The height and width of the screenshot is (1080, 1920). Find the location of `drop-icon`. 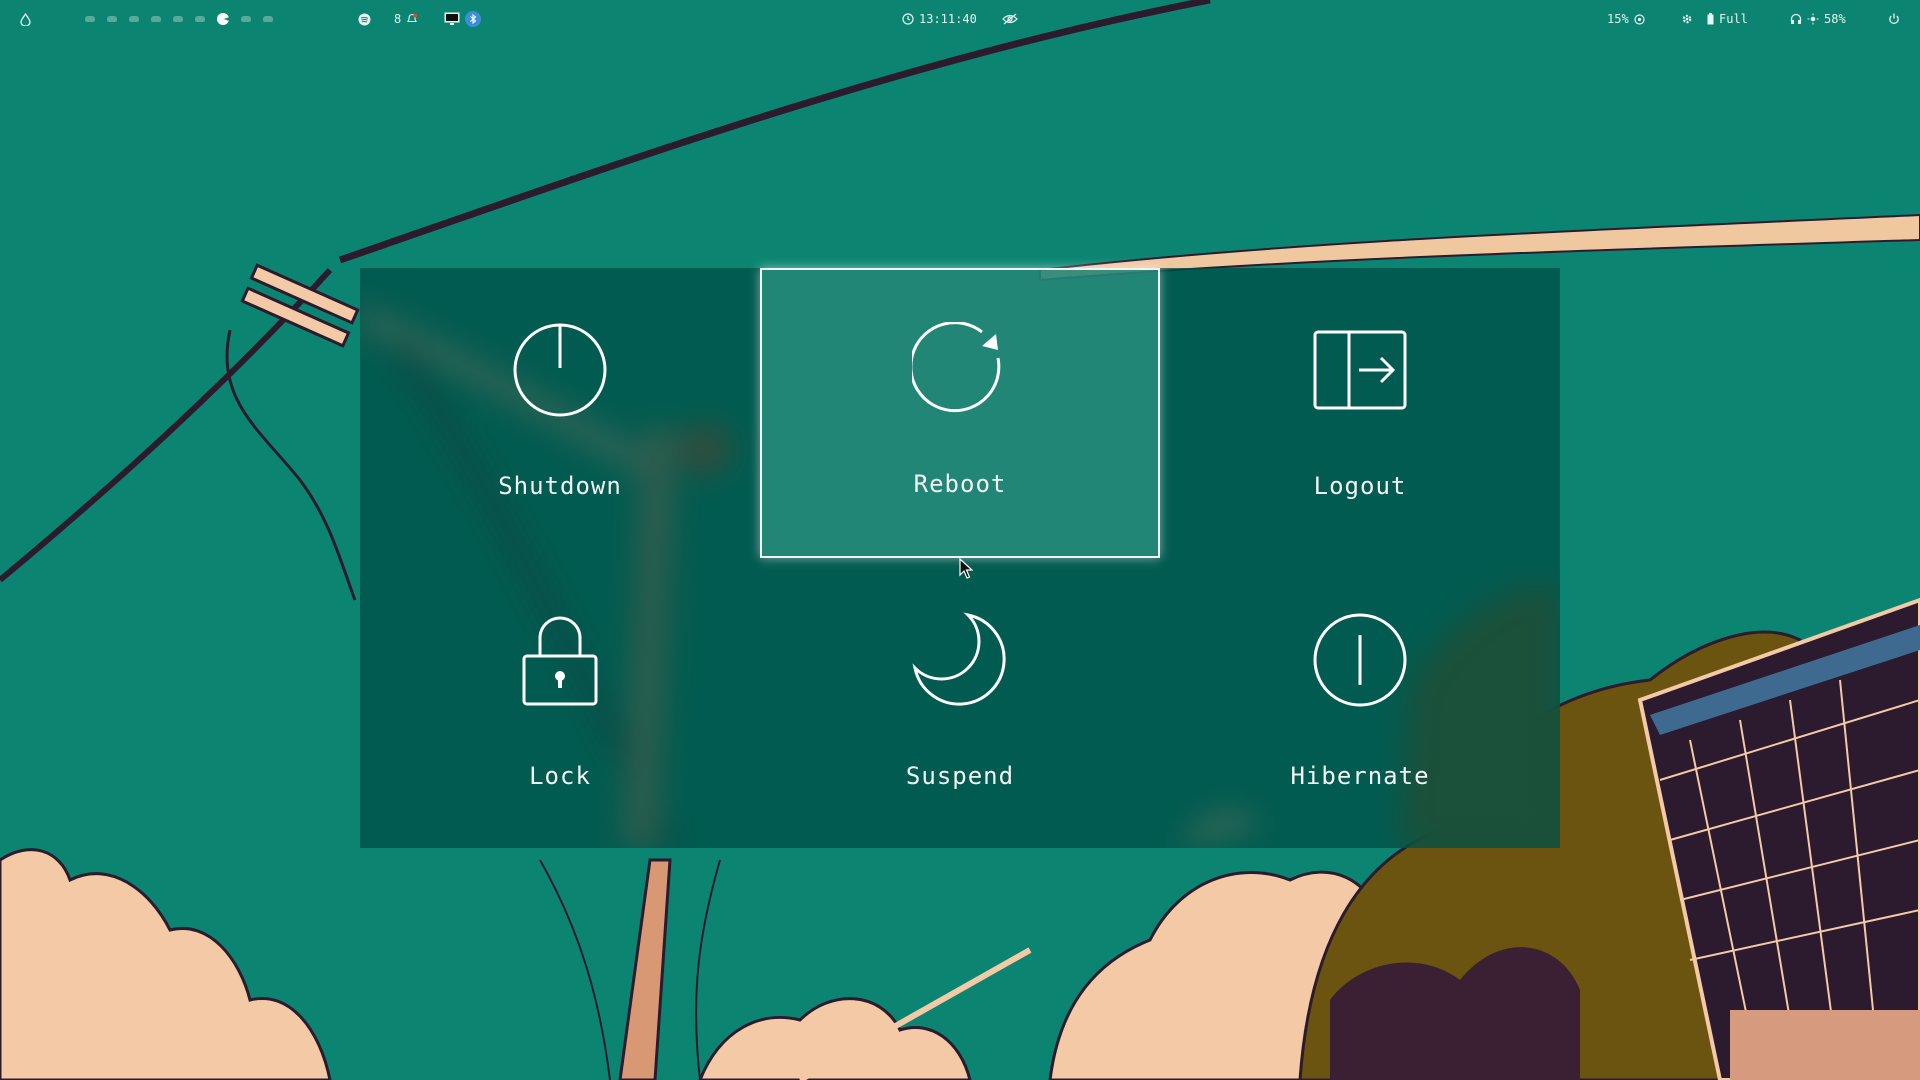

drop-icon is located at coordinates (25, 19).